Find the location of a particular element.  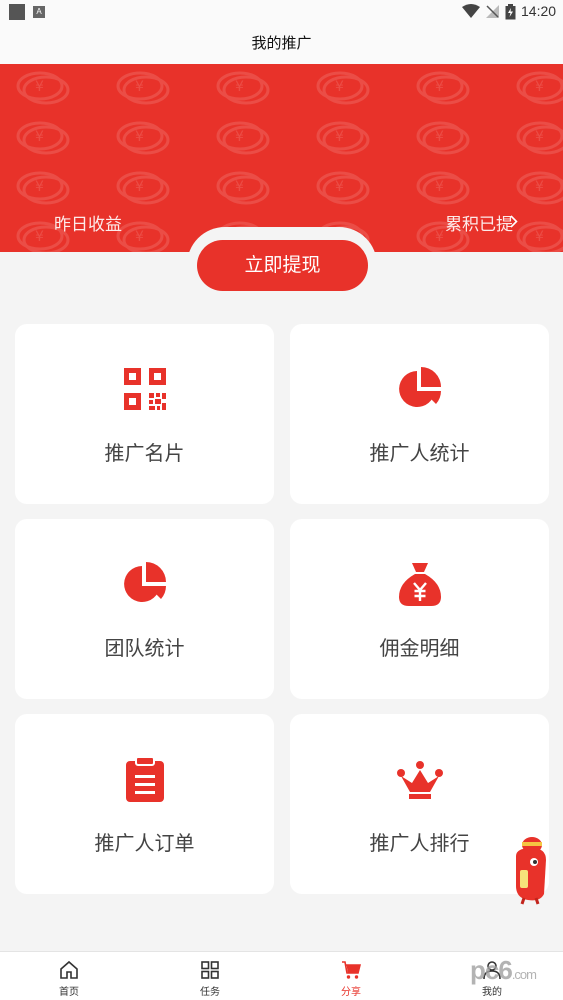

accumulated-withdrawn-link: 累积已提 is located at coordinates (479, 222).